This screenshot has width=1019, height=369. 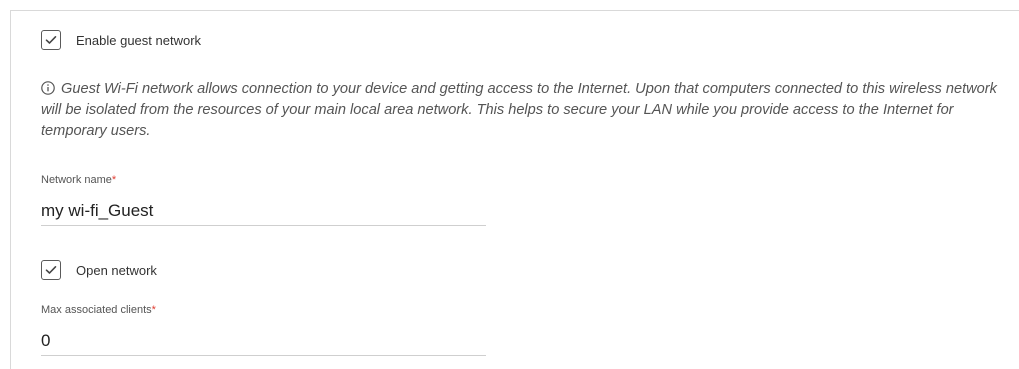 I want to click on max-clients-label: Max associated clients*, so click(x=98, y=310).